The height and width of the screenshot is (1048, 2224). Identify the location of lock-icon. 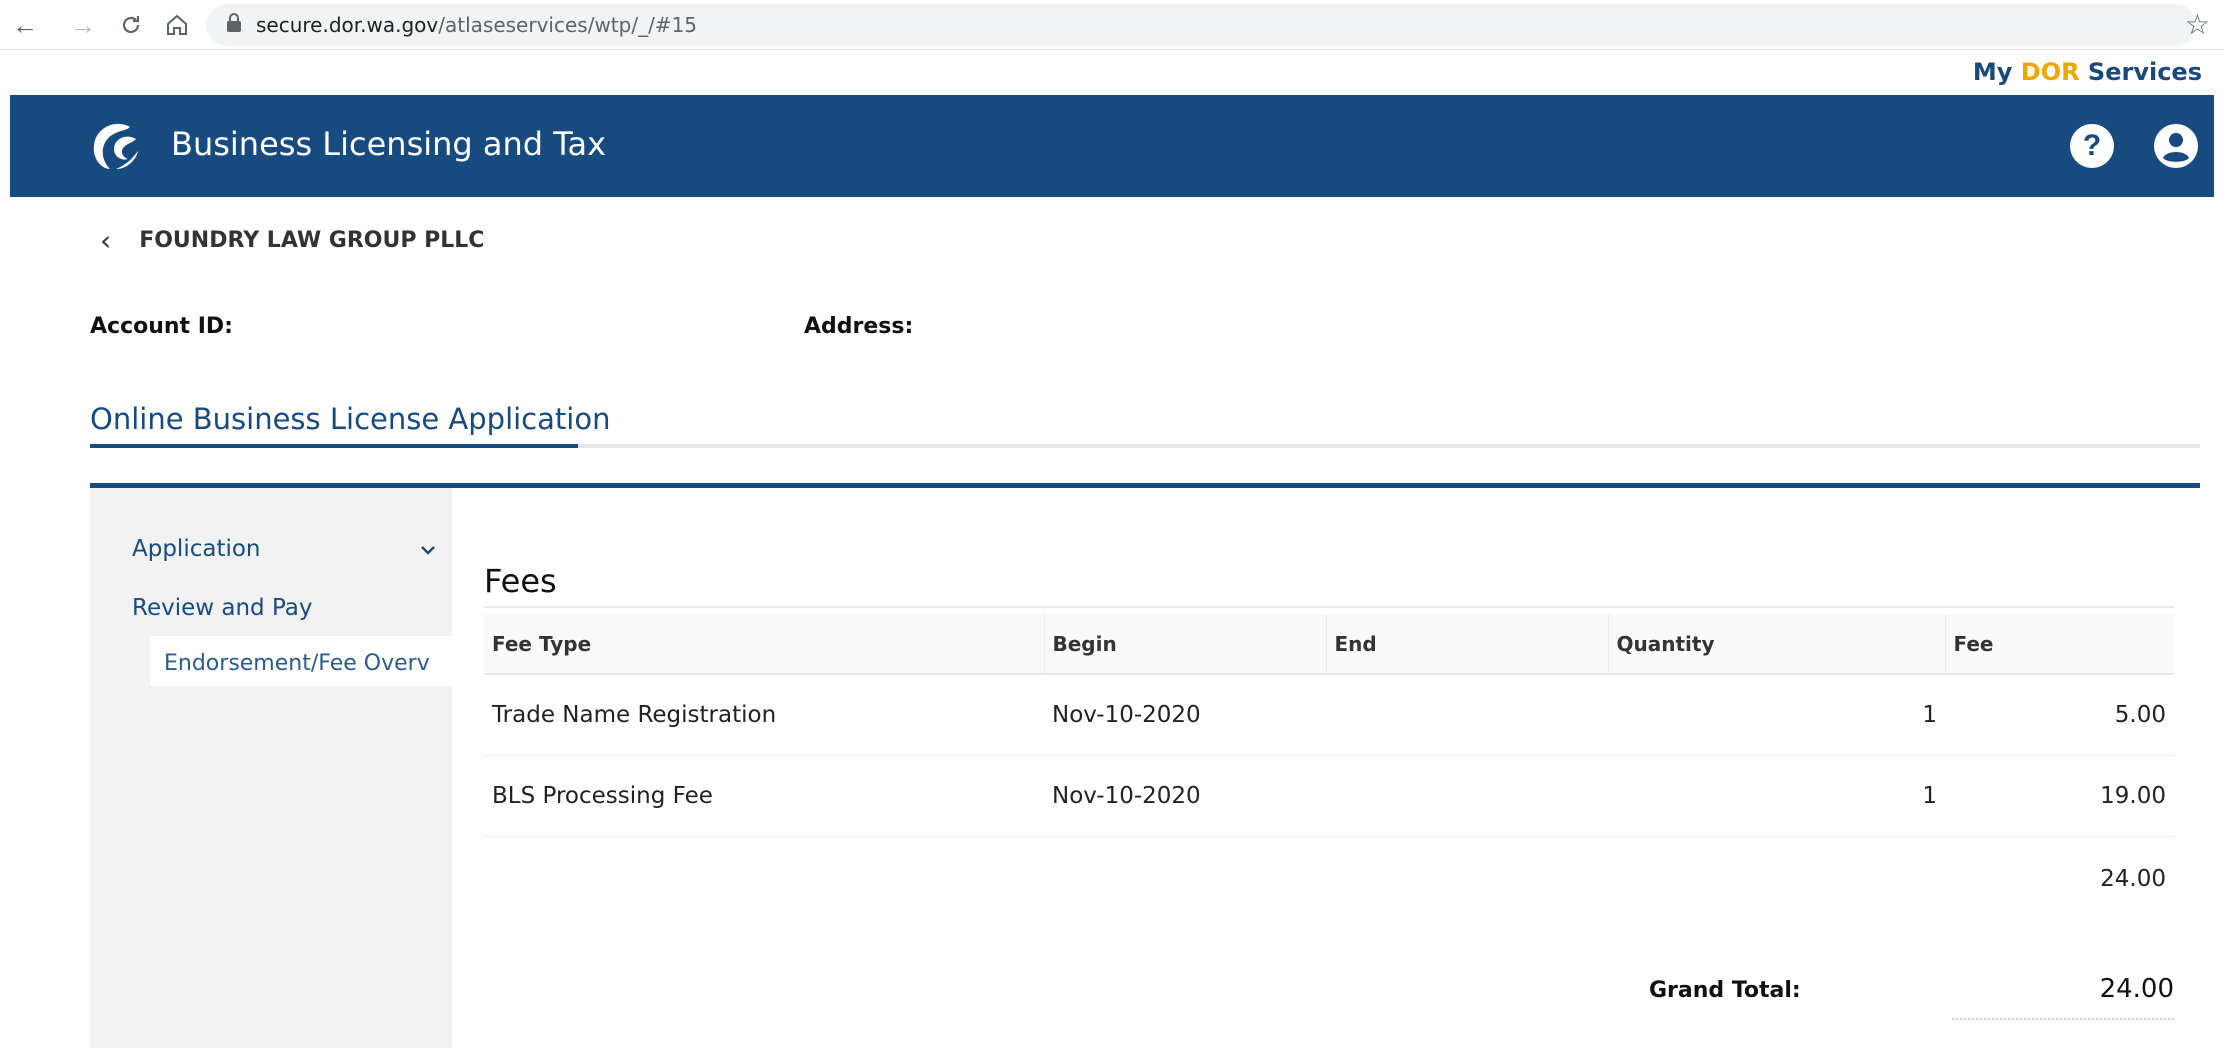
(234, 25).